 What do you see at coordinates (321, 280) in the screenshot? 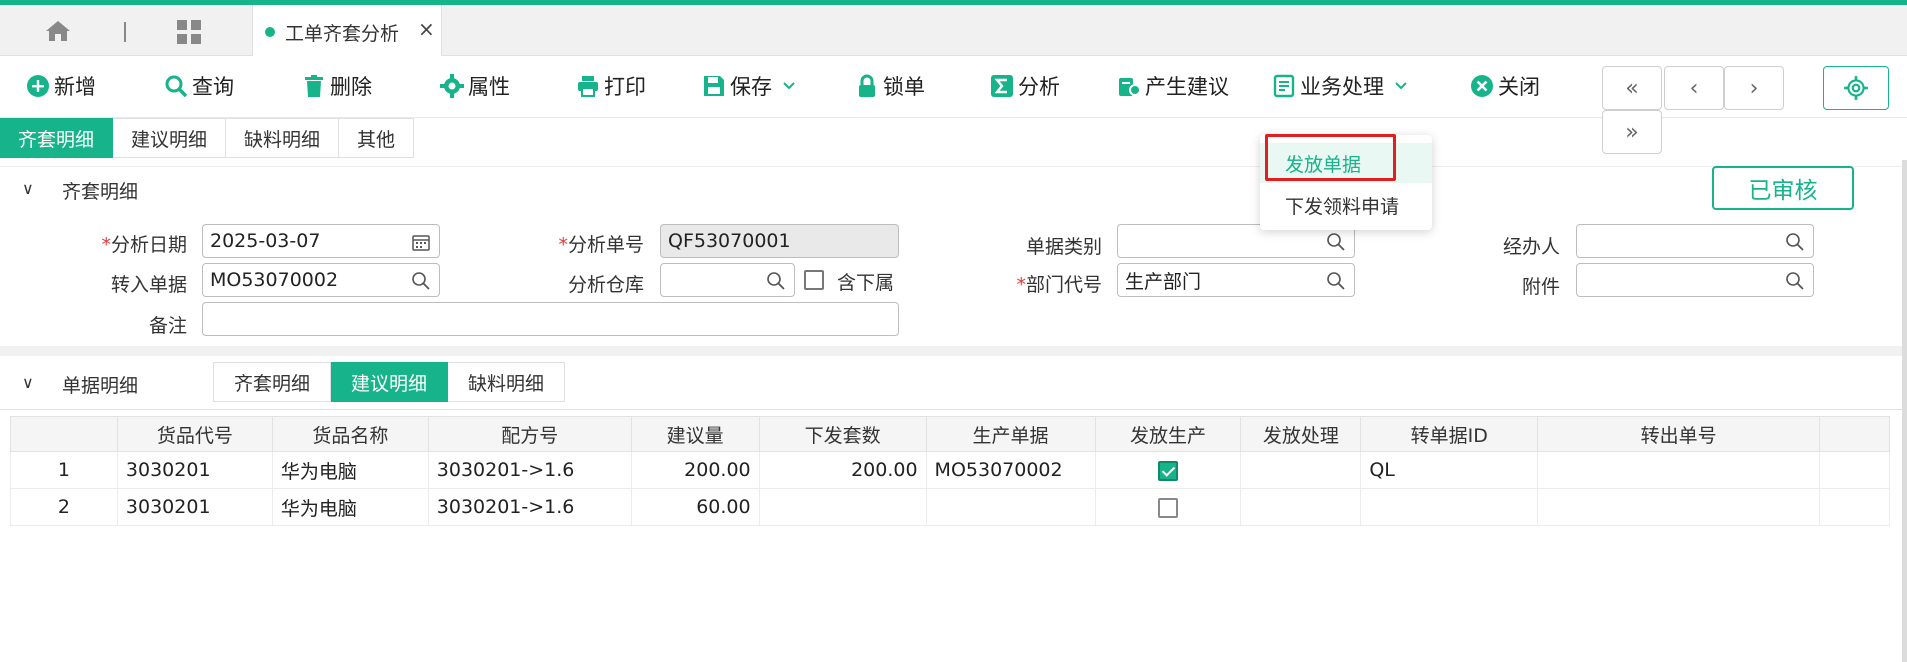
I see `transfer-doc-field: MO53070002` at bounding box center [321, 280].